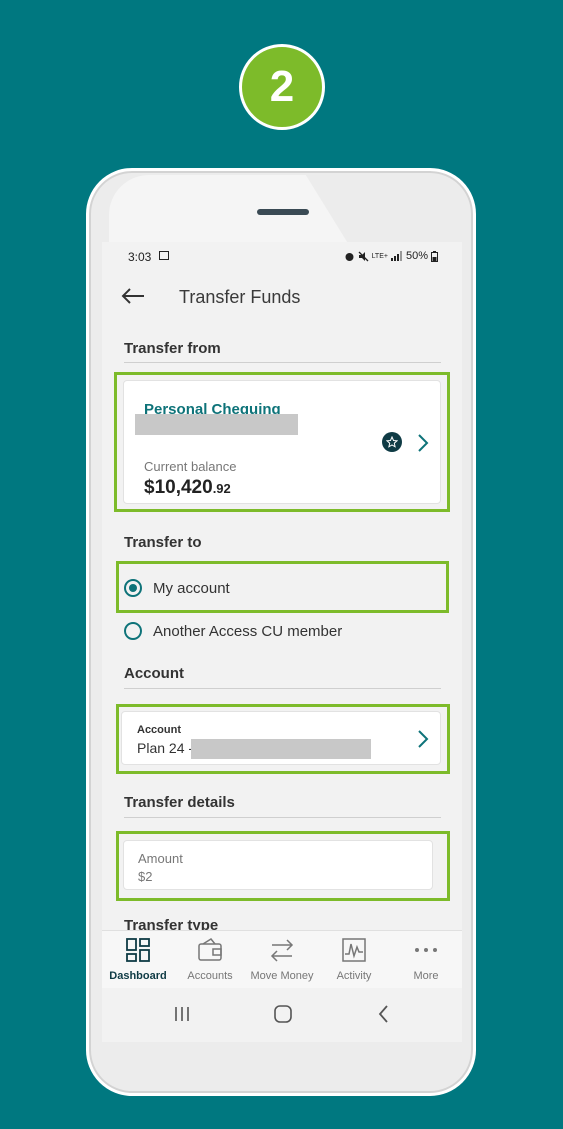  What do you see at coordinates (133, 631) in the screenshot?
I see `radio-unselected-icon` at bounding box center [133, 631].